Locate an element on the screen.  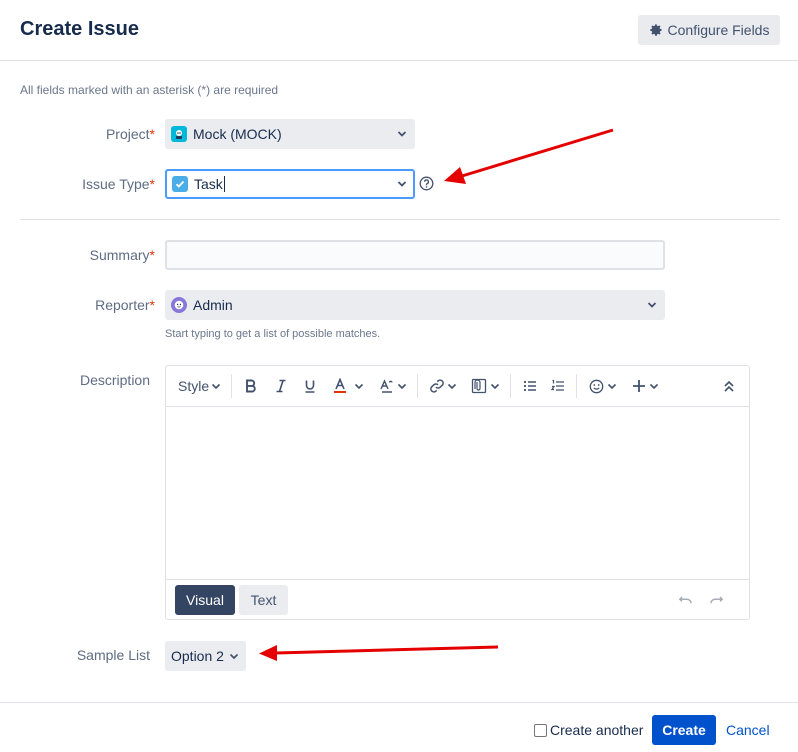
collapse-toolbar-button is located at coordinates (729, 386).